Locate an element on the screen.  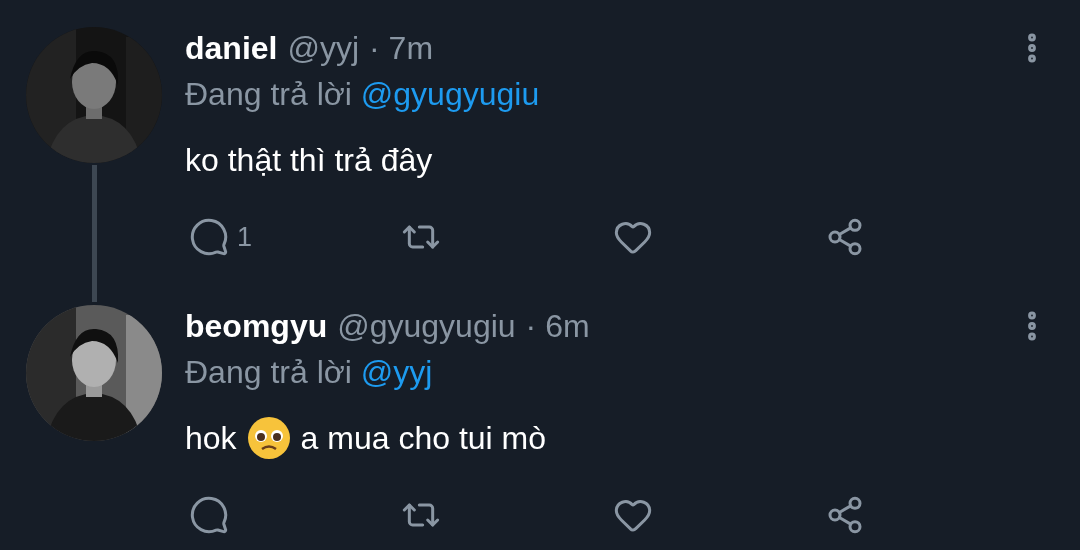
user-handle: @gyugyugiu is located at coordinates (426, 326).